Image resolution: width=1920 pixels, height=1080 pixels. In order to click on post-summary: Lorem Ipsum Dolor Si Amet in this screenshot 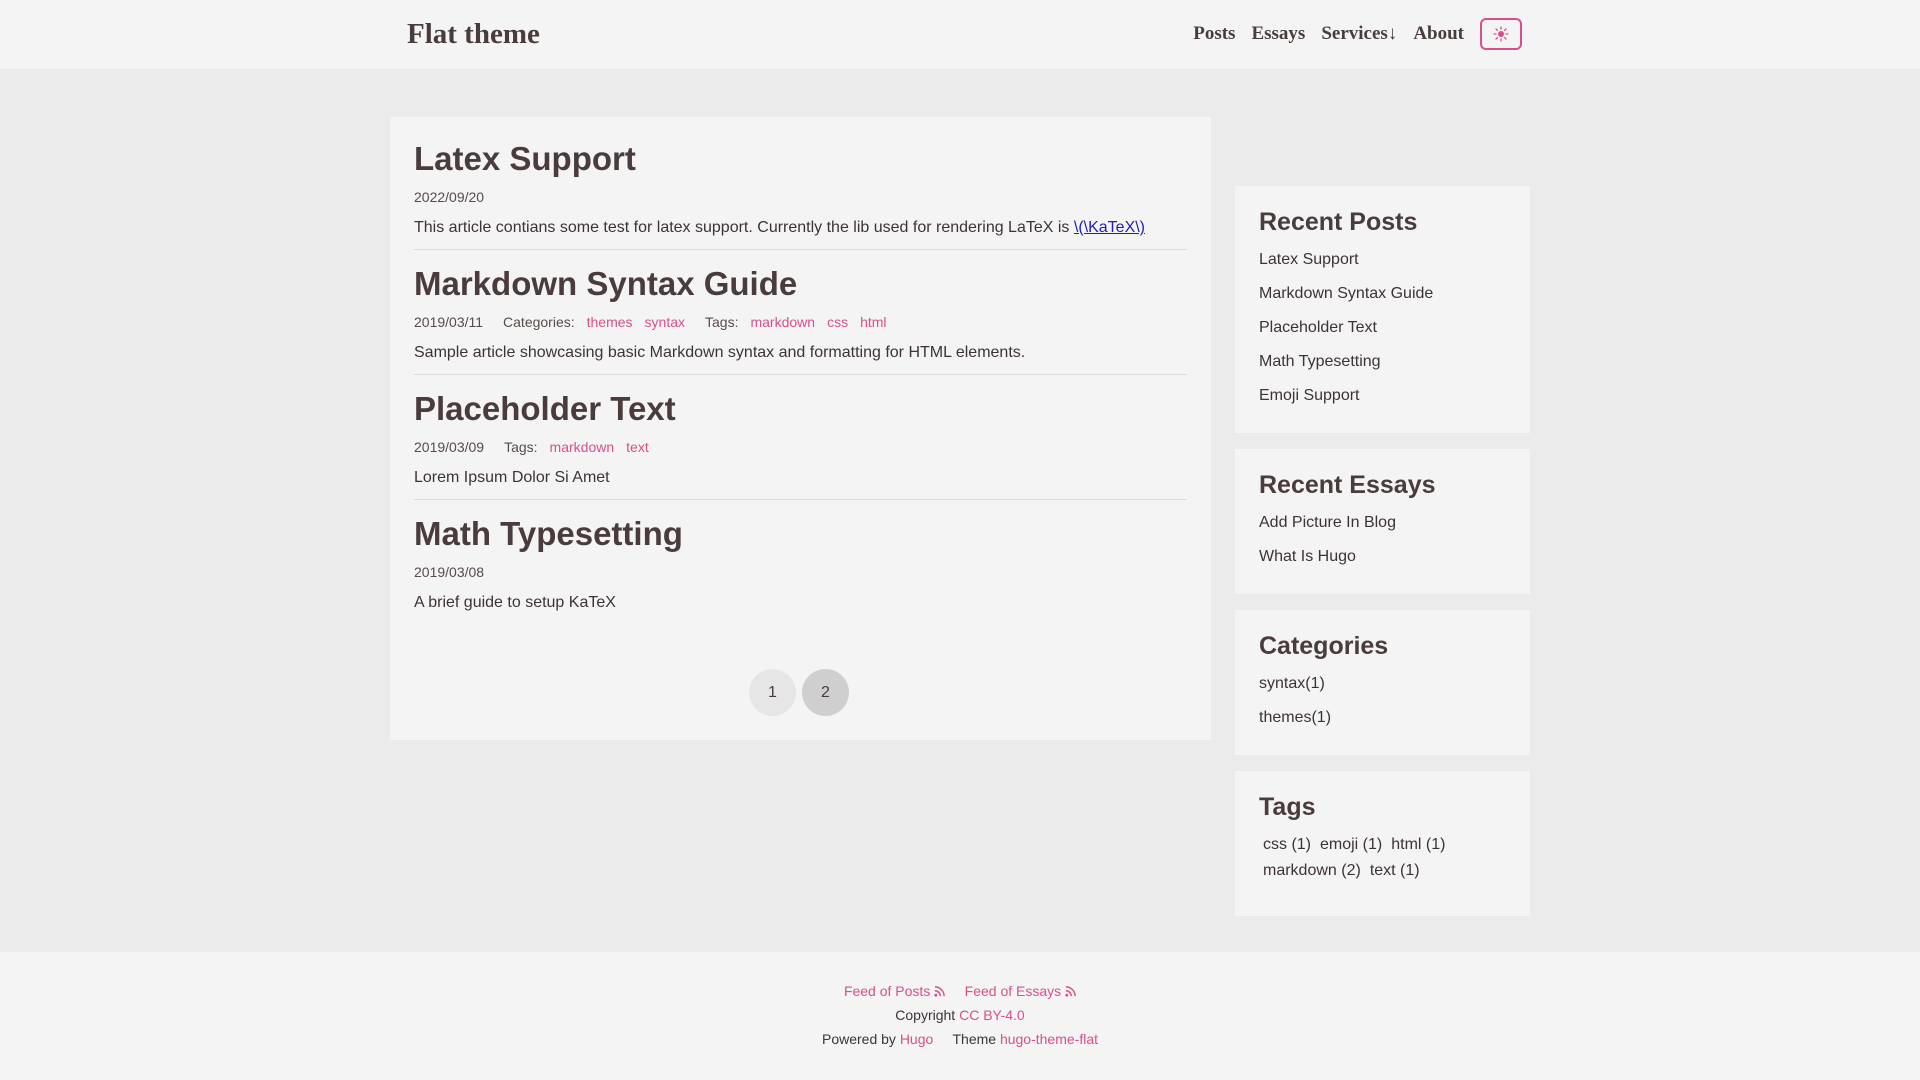, I will do `click(512, 477)`.